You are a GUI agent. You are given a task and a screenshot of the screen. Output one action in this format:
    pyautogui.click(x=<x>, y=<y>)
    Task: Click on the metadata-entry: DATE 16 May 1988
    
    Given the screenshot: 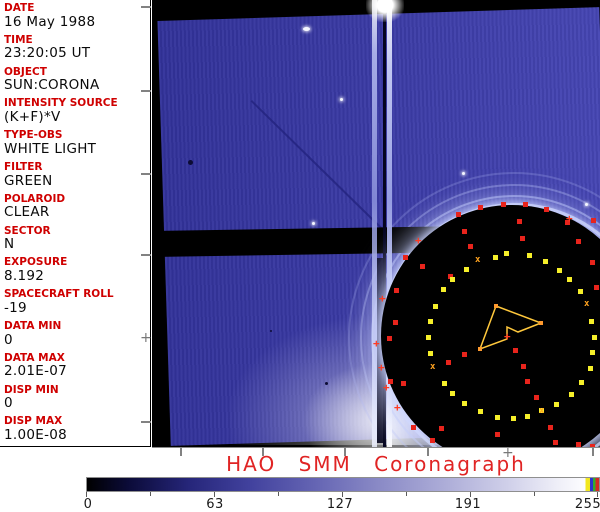 What is the action you would take?
    pyautogui.click(x=76, y=16)
    